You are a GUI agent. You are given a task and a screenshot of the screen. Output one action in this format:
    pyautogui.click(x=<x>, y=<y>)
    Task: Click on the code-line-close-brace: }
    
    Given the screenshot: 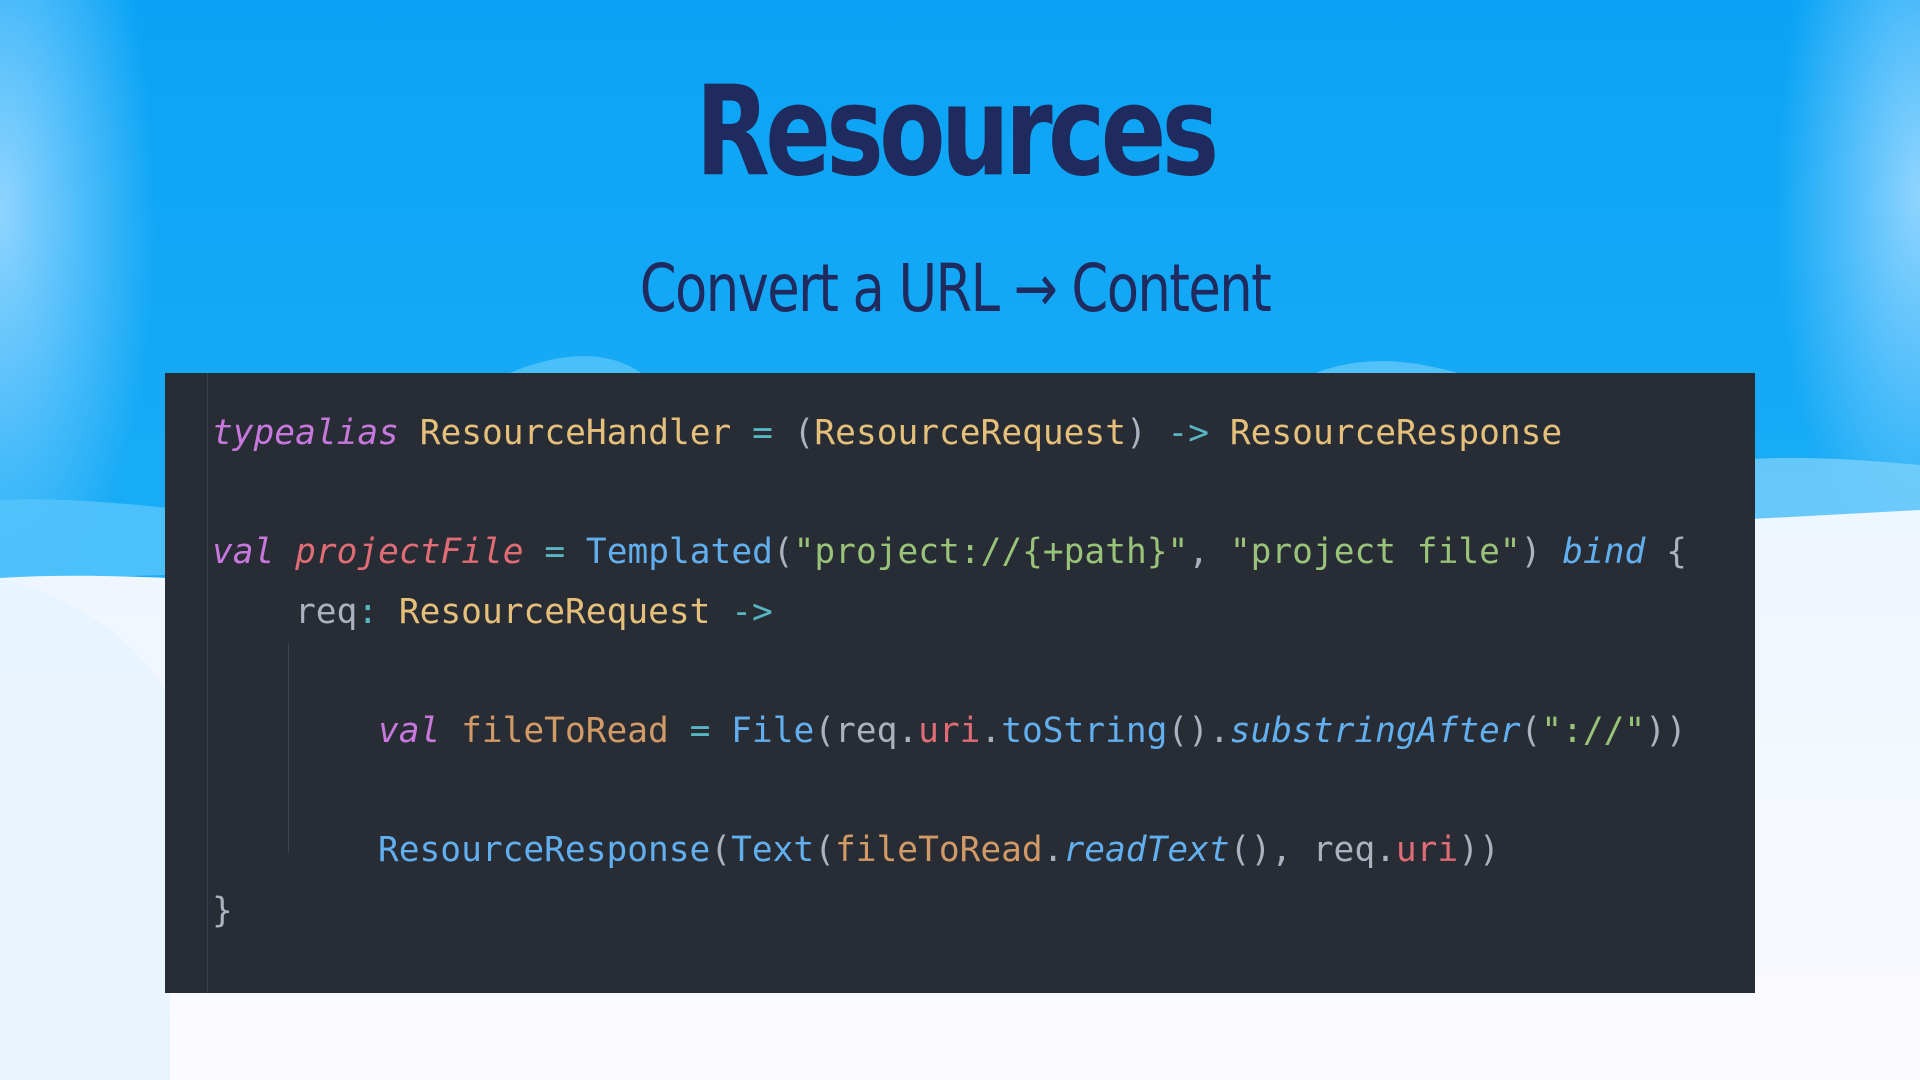 What is the action you would take?
    pyautogui.click(x=222, y=911)
    